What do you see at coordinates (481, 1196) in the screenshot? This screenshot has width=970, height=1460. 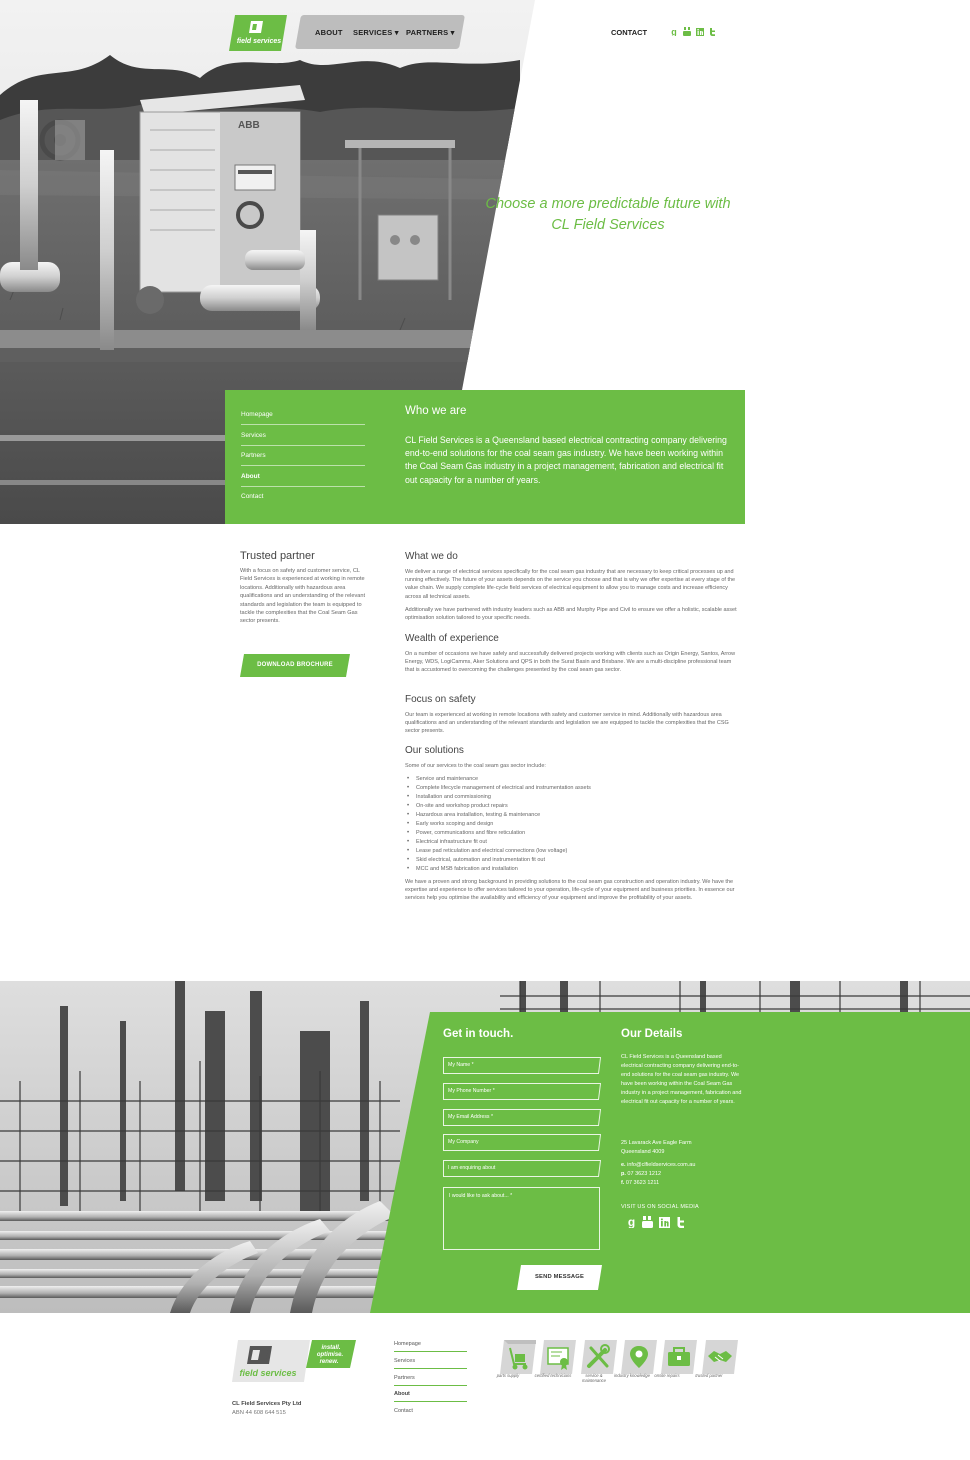 I see `message-placeholder: I would like to ask about... *` at bounding box center [481, 1196].